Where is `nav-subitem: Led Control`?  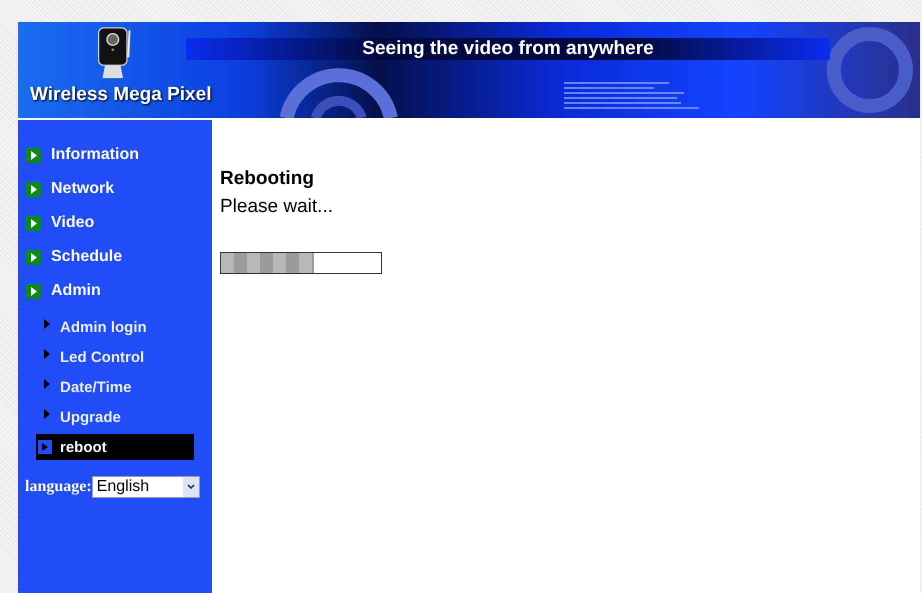
nav-subitem: Led Control is located at coordinates (115, 357).